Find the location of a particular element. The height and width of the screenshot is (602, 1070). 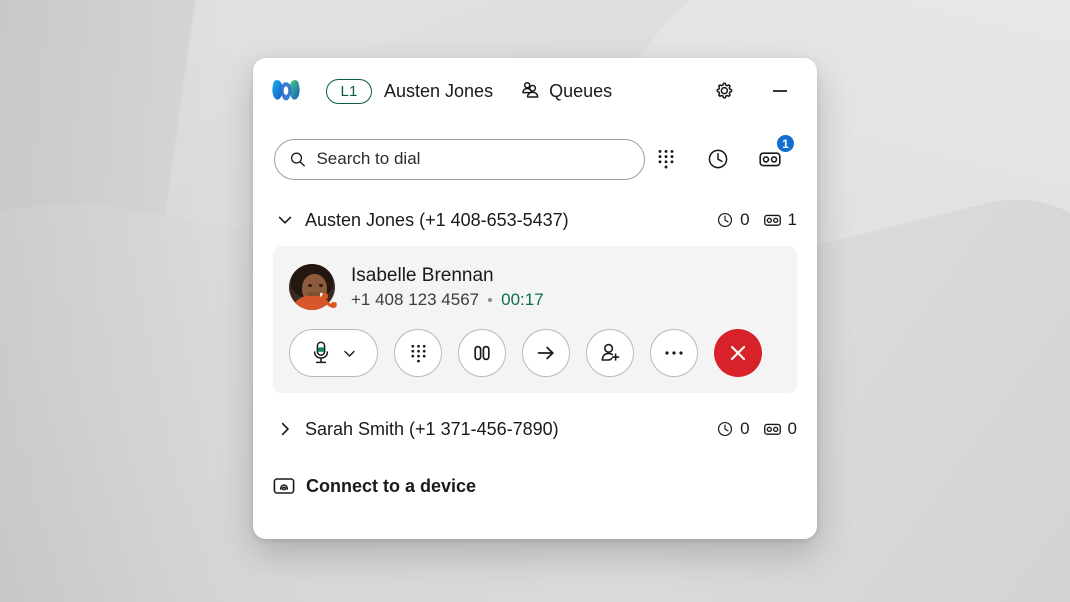

line-badge: L1 is located at coordinates (349, 91).